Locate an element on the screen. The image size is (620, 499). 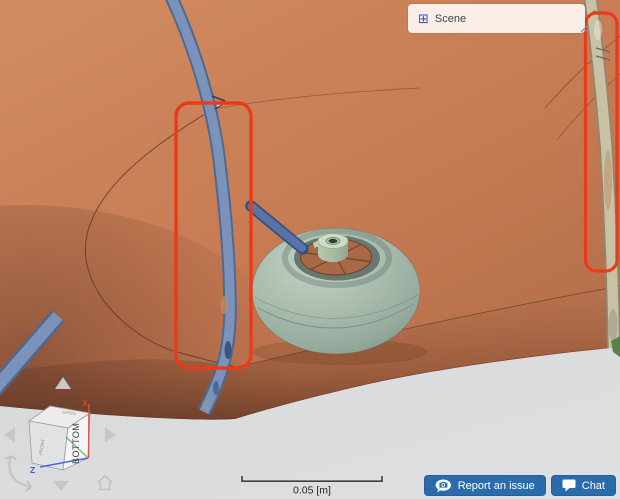
axis-x-line is located at coordinates (88, 431).